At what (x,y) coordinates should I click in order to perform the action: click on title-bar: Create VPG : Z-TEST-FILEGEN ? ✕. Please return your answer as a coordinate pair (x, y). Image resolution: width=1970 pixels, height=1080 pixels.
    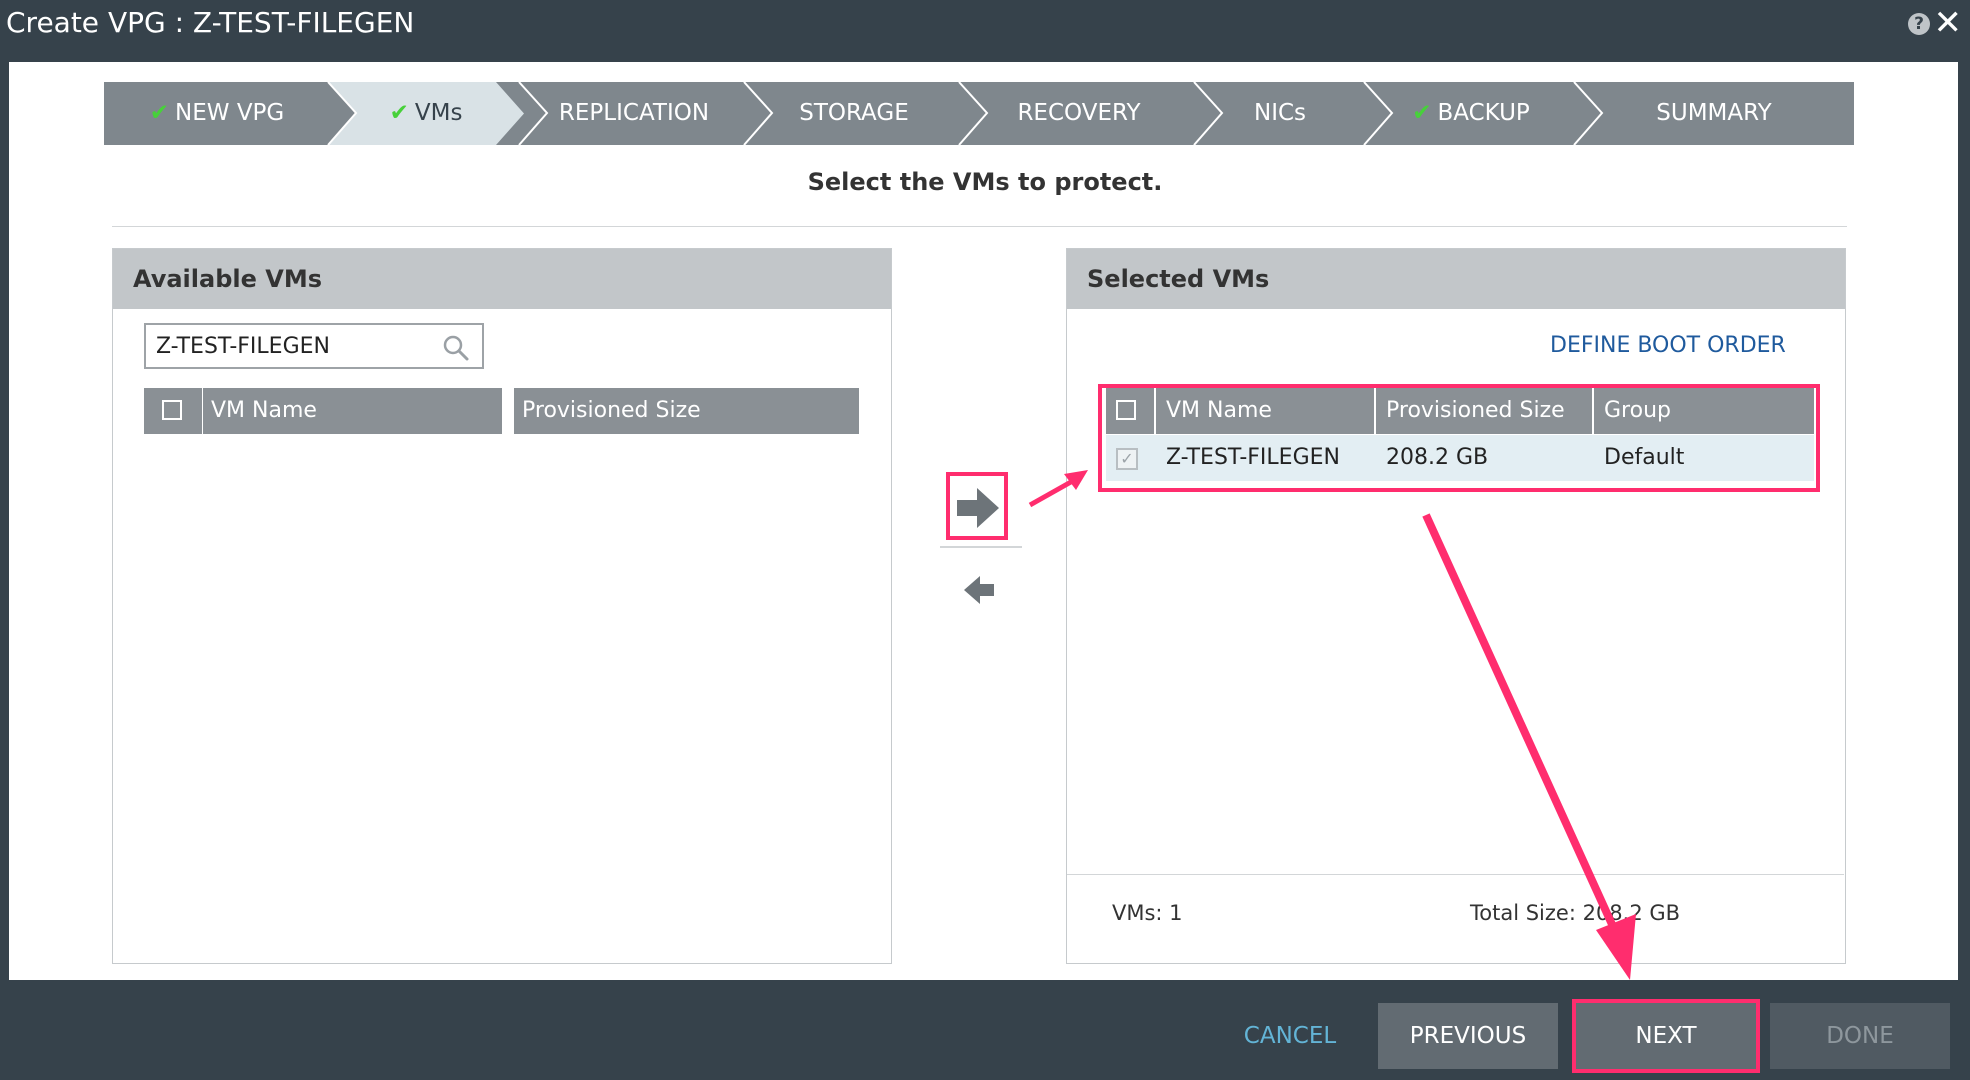
    Looking at the image, I should click on (985, 25).